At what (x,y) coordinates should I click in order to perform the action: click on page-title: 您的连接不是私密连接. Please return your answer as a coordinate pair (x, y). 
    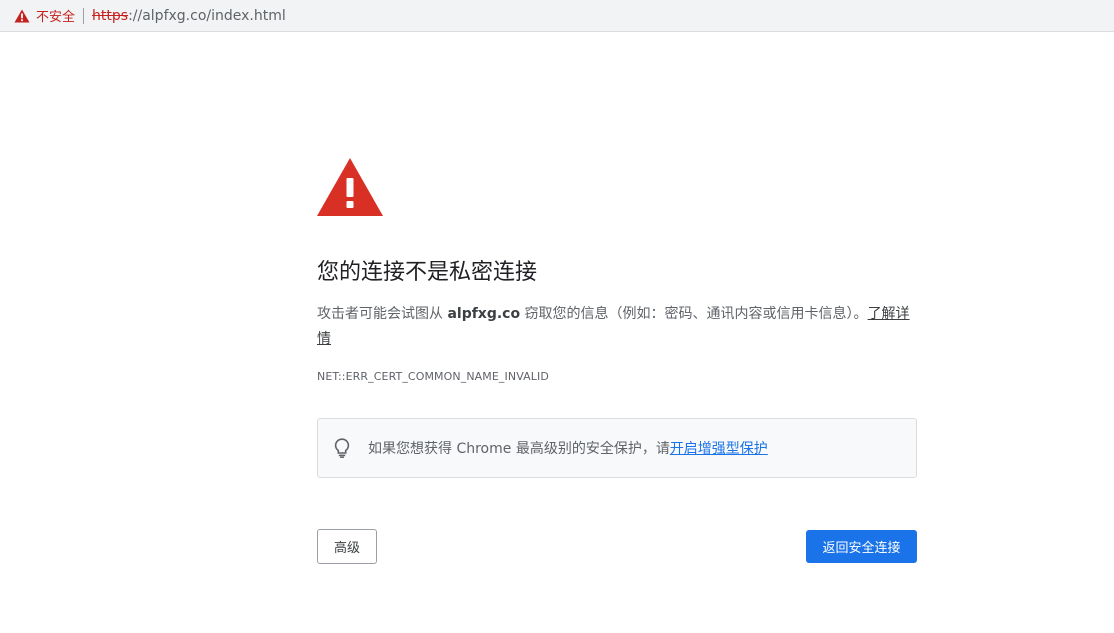
    Looking at the image, I should click on (427, 272).